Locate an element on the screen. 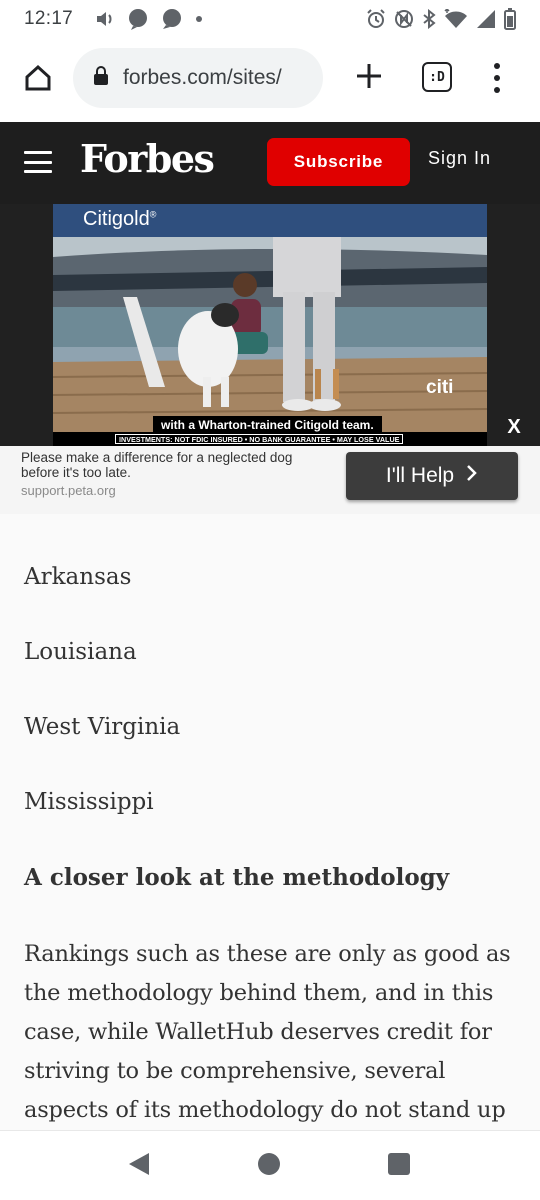 This screenshot has width=540, height=1200. forbes-header: Forbes Subscribe Sign In is located at coordinates (270, 163).